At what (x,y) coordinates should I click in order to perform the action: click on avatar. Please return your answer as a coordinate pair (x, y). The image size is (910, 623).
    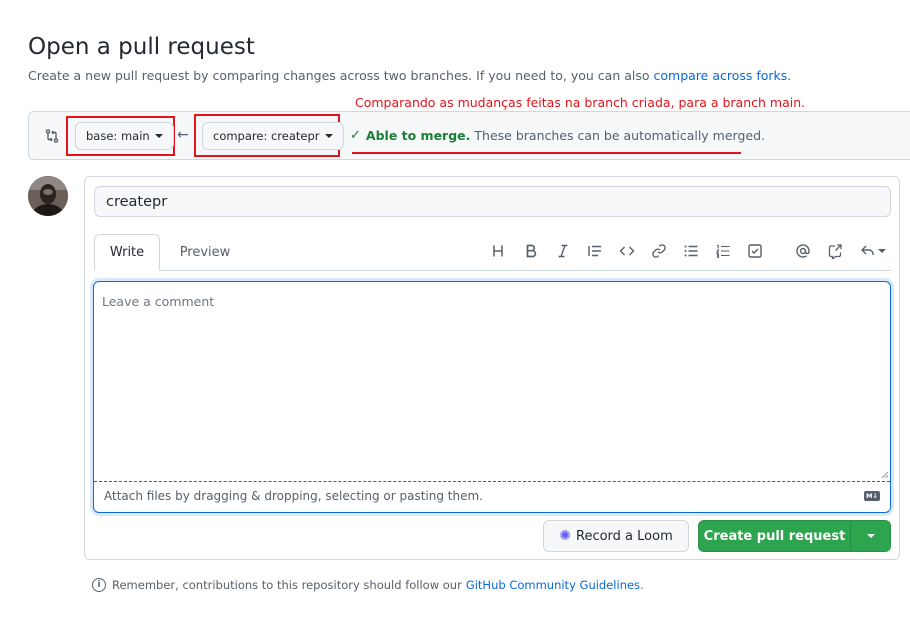
    Looking at the image, I should click on (48, 196).